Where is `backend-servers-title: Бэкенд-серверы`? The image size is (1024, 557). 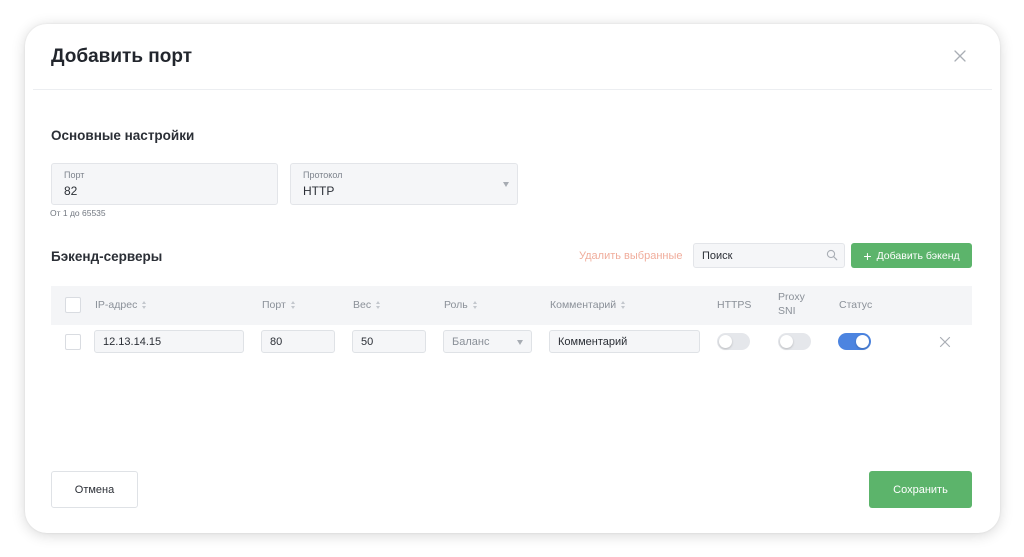 backend-servers-title: Бэкенд-серверы is located at coordinates (107, 256).